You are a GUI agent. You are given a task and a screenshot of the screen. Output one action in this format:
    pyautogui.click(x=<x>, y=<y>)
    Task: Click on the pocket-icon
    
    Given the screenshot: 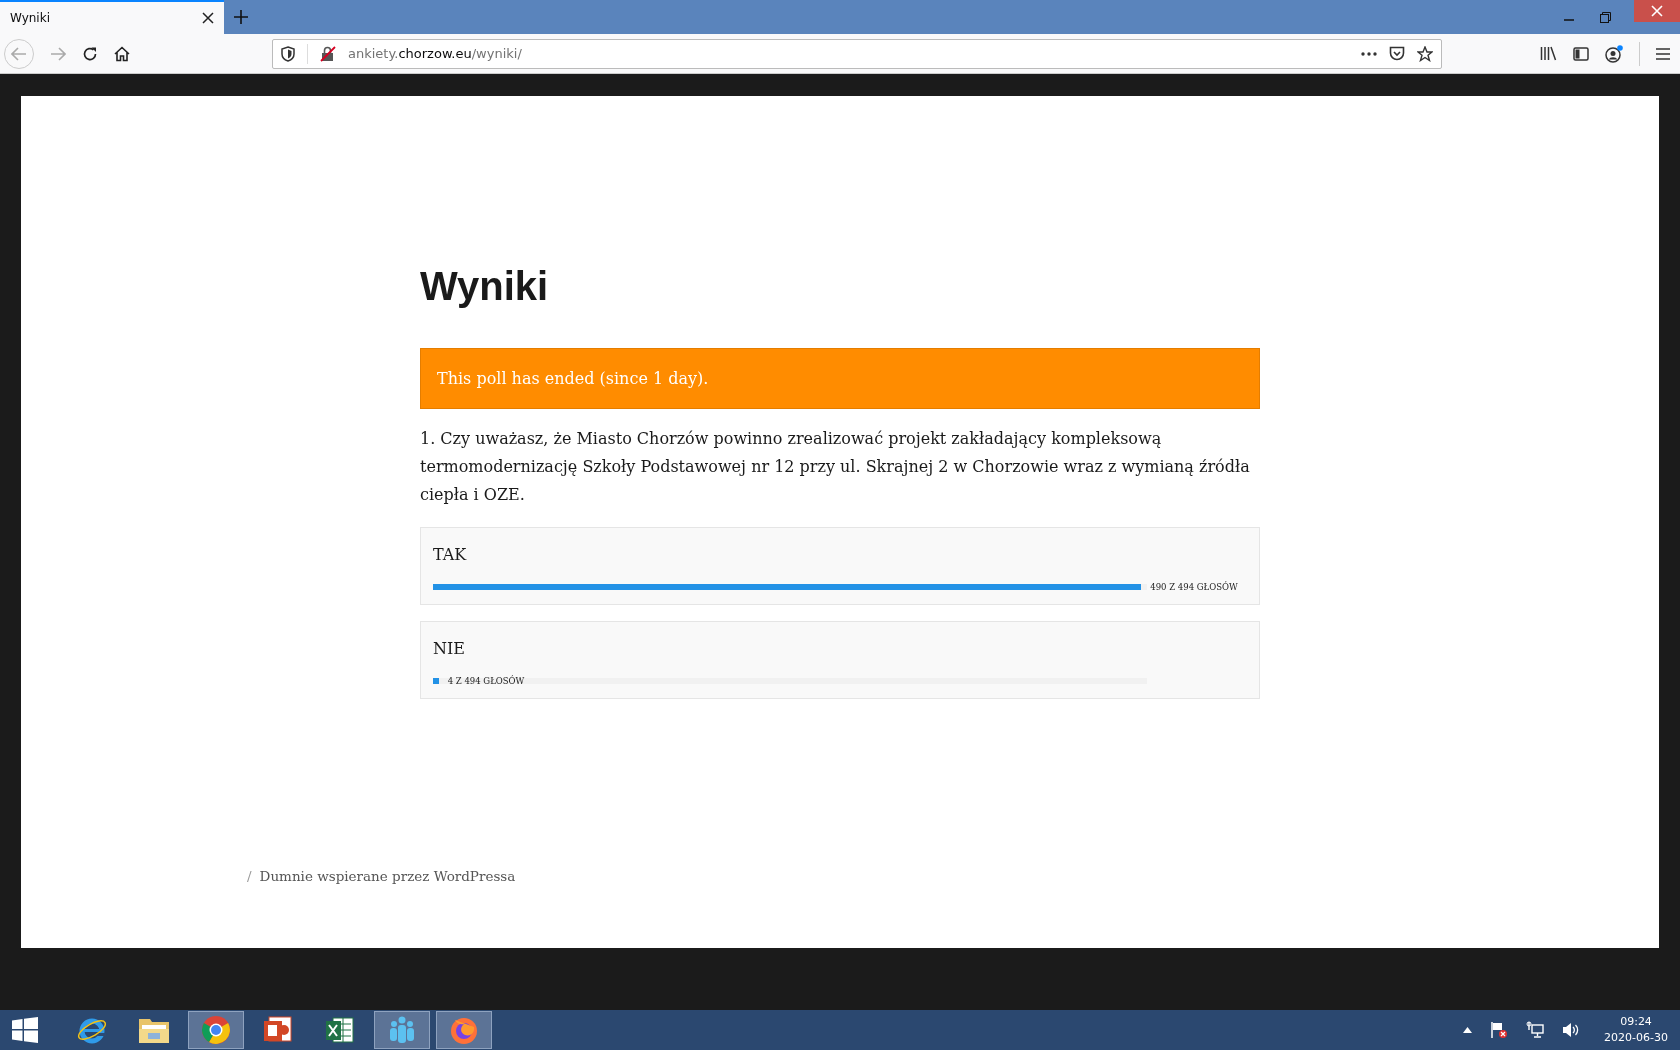 What is the action you would take?
    pyautogui.click(x=1397, y=53)
    